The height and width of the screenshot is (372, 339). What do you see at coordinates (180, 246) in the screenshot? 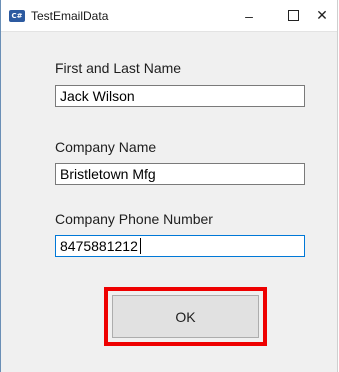
I see `phone-field` at bounding box center [180, 246].